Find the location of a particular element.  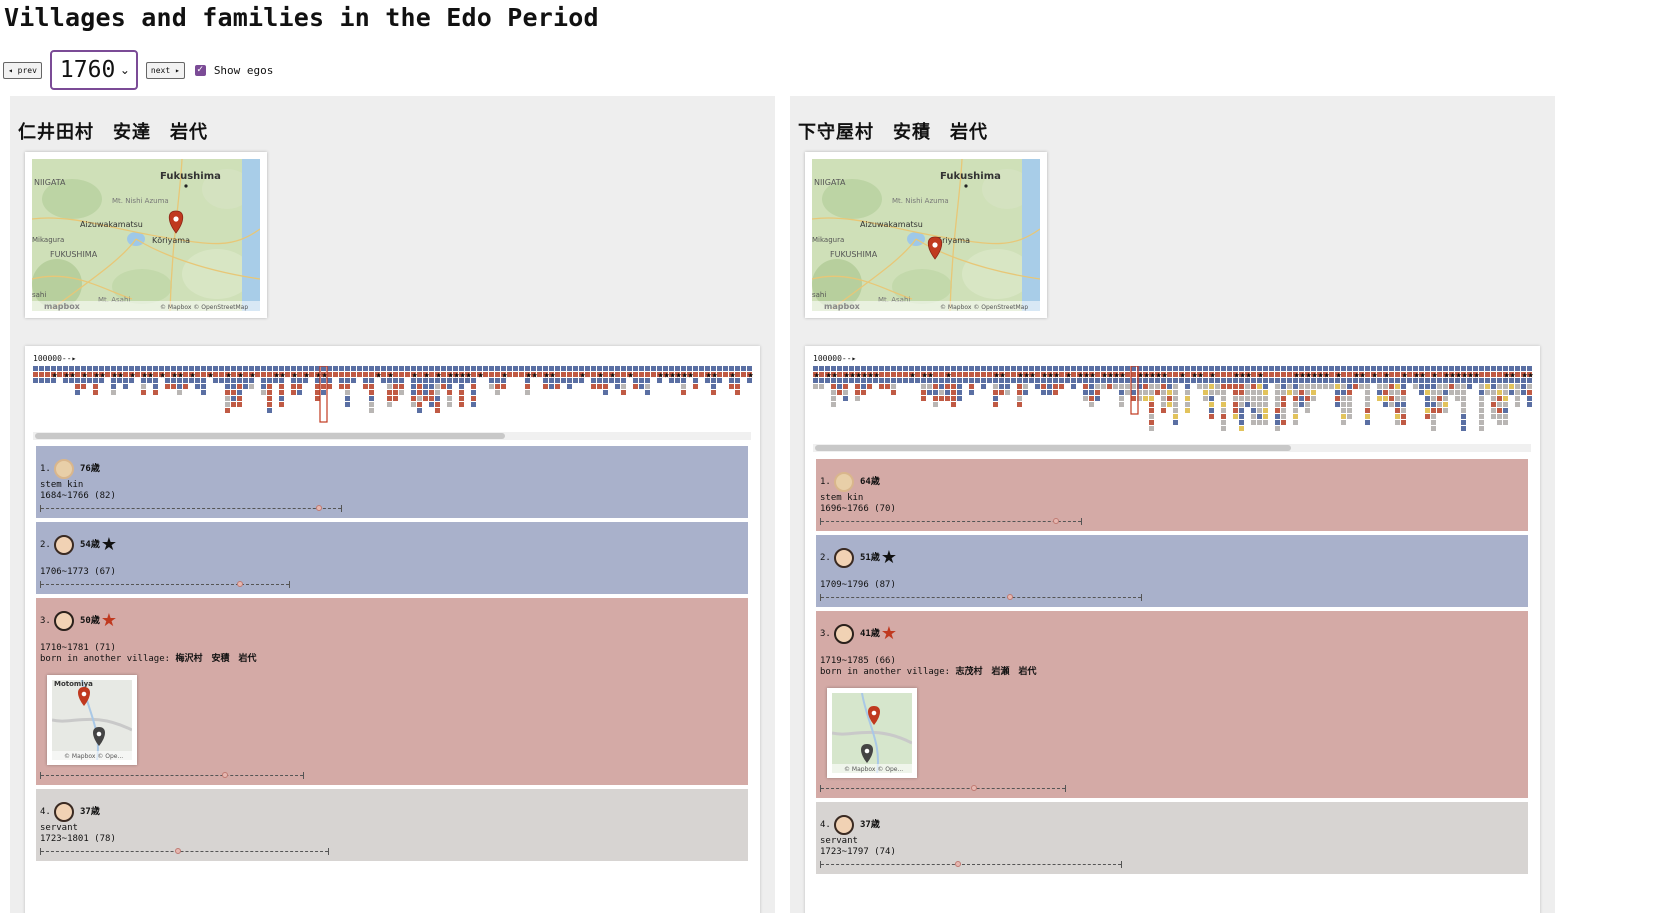

member-card: 4. 37歳 servant 1723~1797 (74) is located at coordinates (1172, 838).